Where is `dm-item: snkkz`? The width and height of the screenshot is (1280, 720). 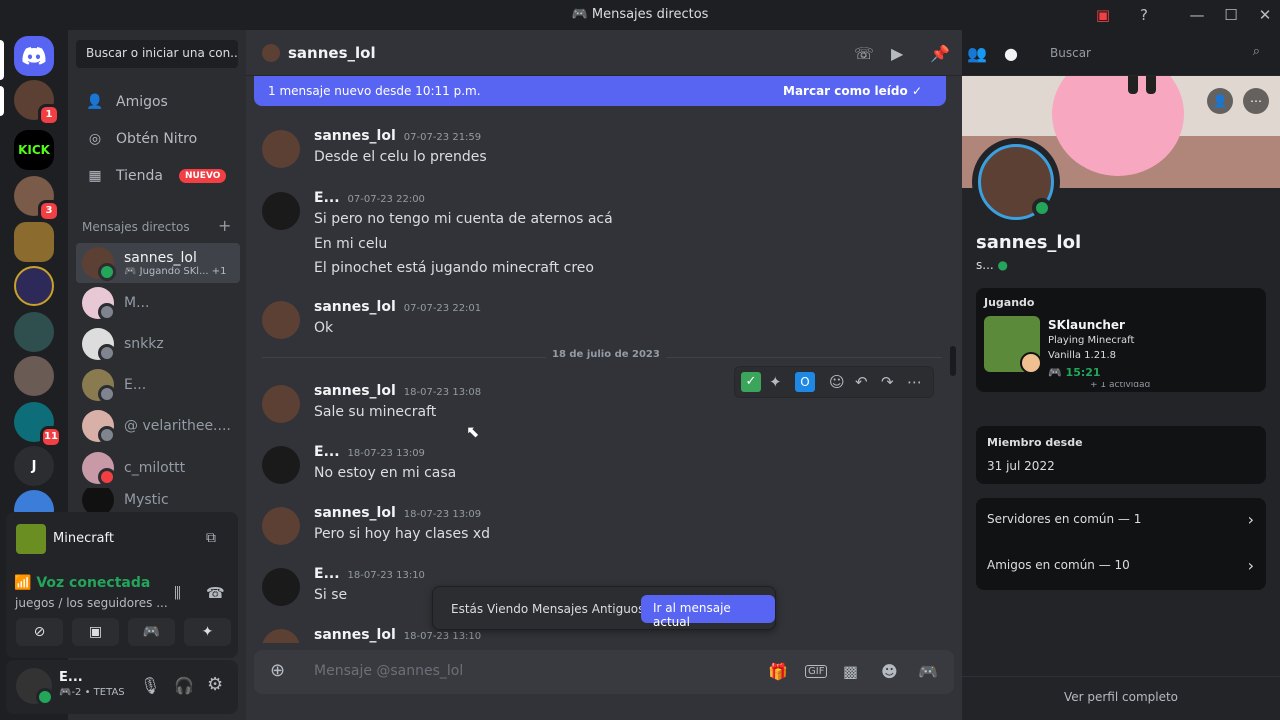 dm-item: snkkz is located at coordinates (158, 344).